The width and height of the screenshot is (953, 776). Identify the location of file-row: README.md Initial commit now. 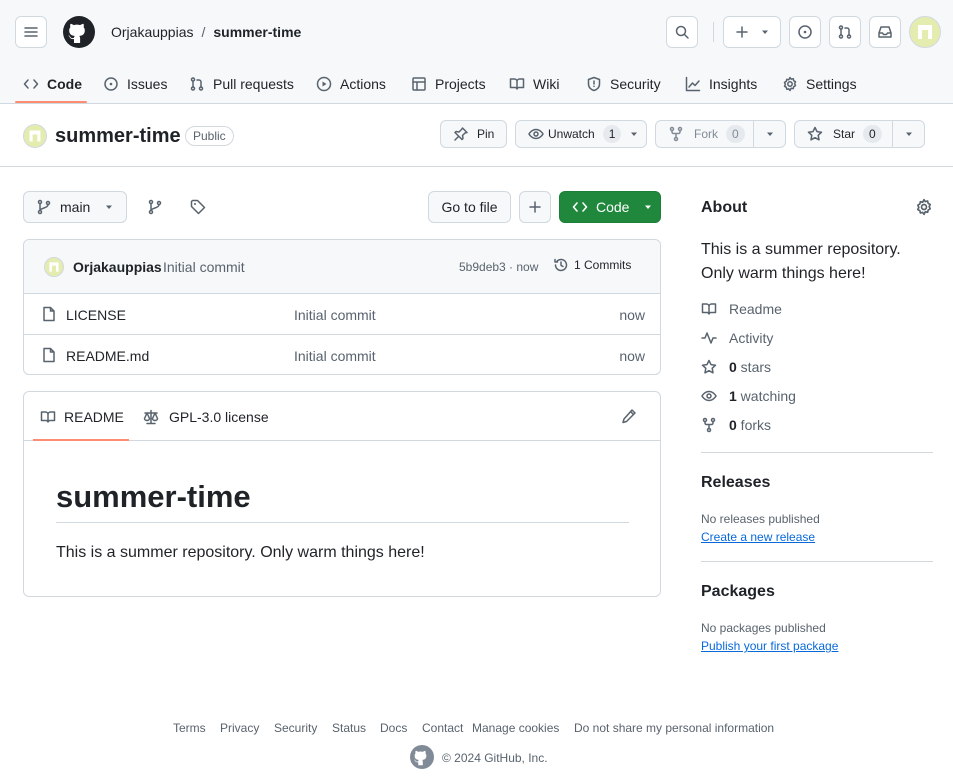
(342, 354).